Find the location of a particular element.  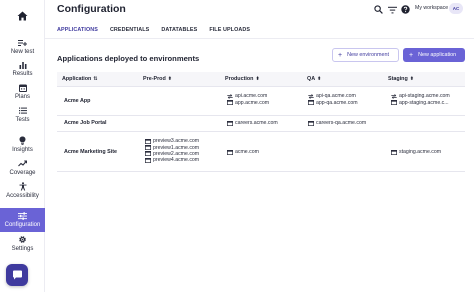

production-cell: careers.acme.com is located at coordinates (252, 123).